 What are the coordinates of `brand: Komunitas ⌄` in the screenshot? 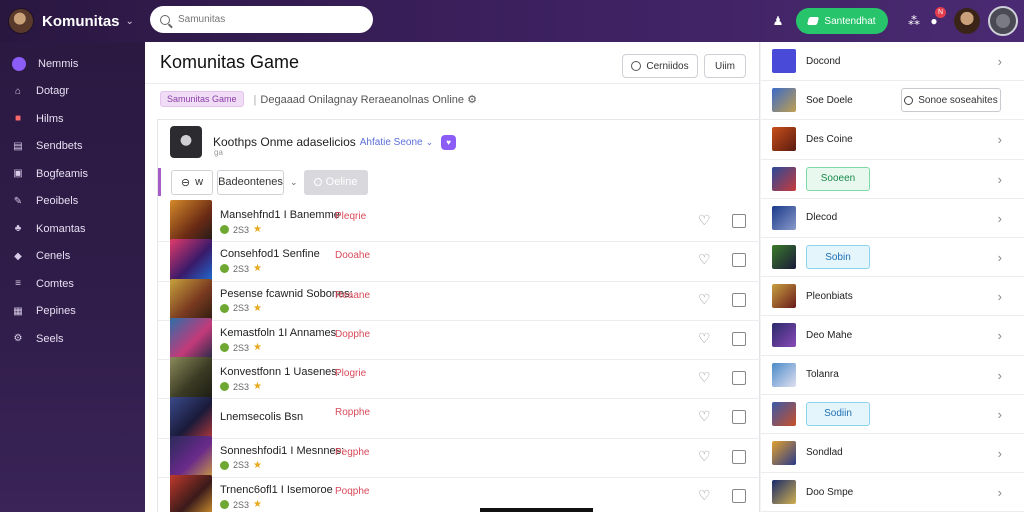 It's located at (72, 21).